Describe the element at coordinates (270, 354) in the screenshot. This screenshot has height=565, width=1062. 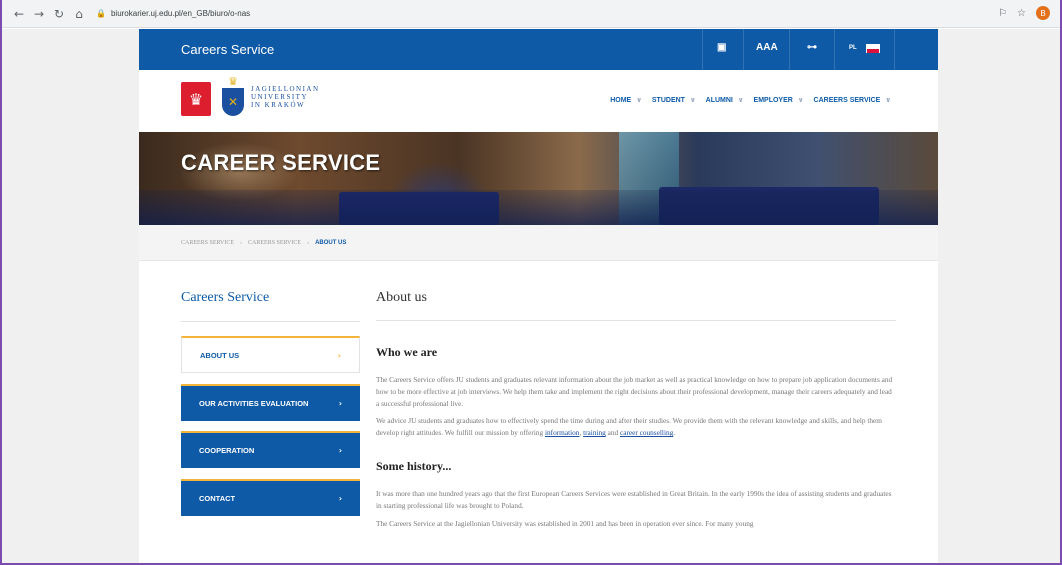
I see `sidebar-item-about-us: ABOUT US ›` at that location.